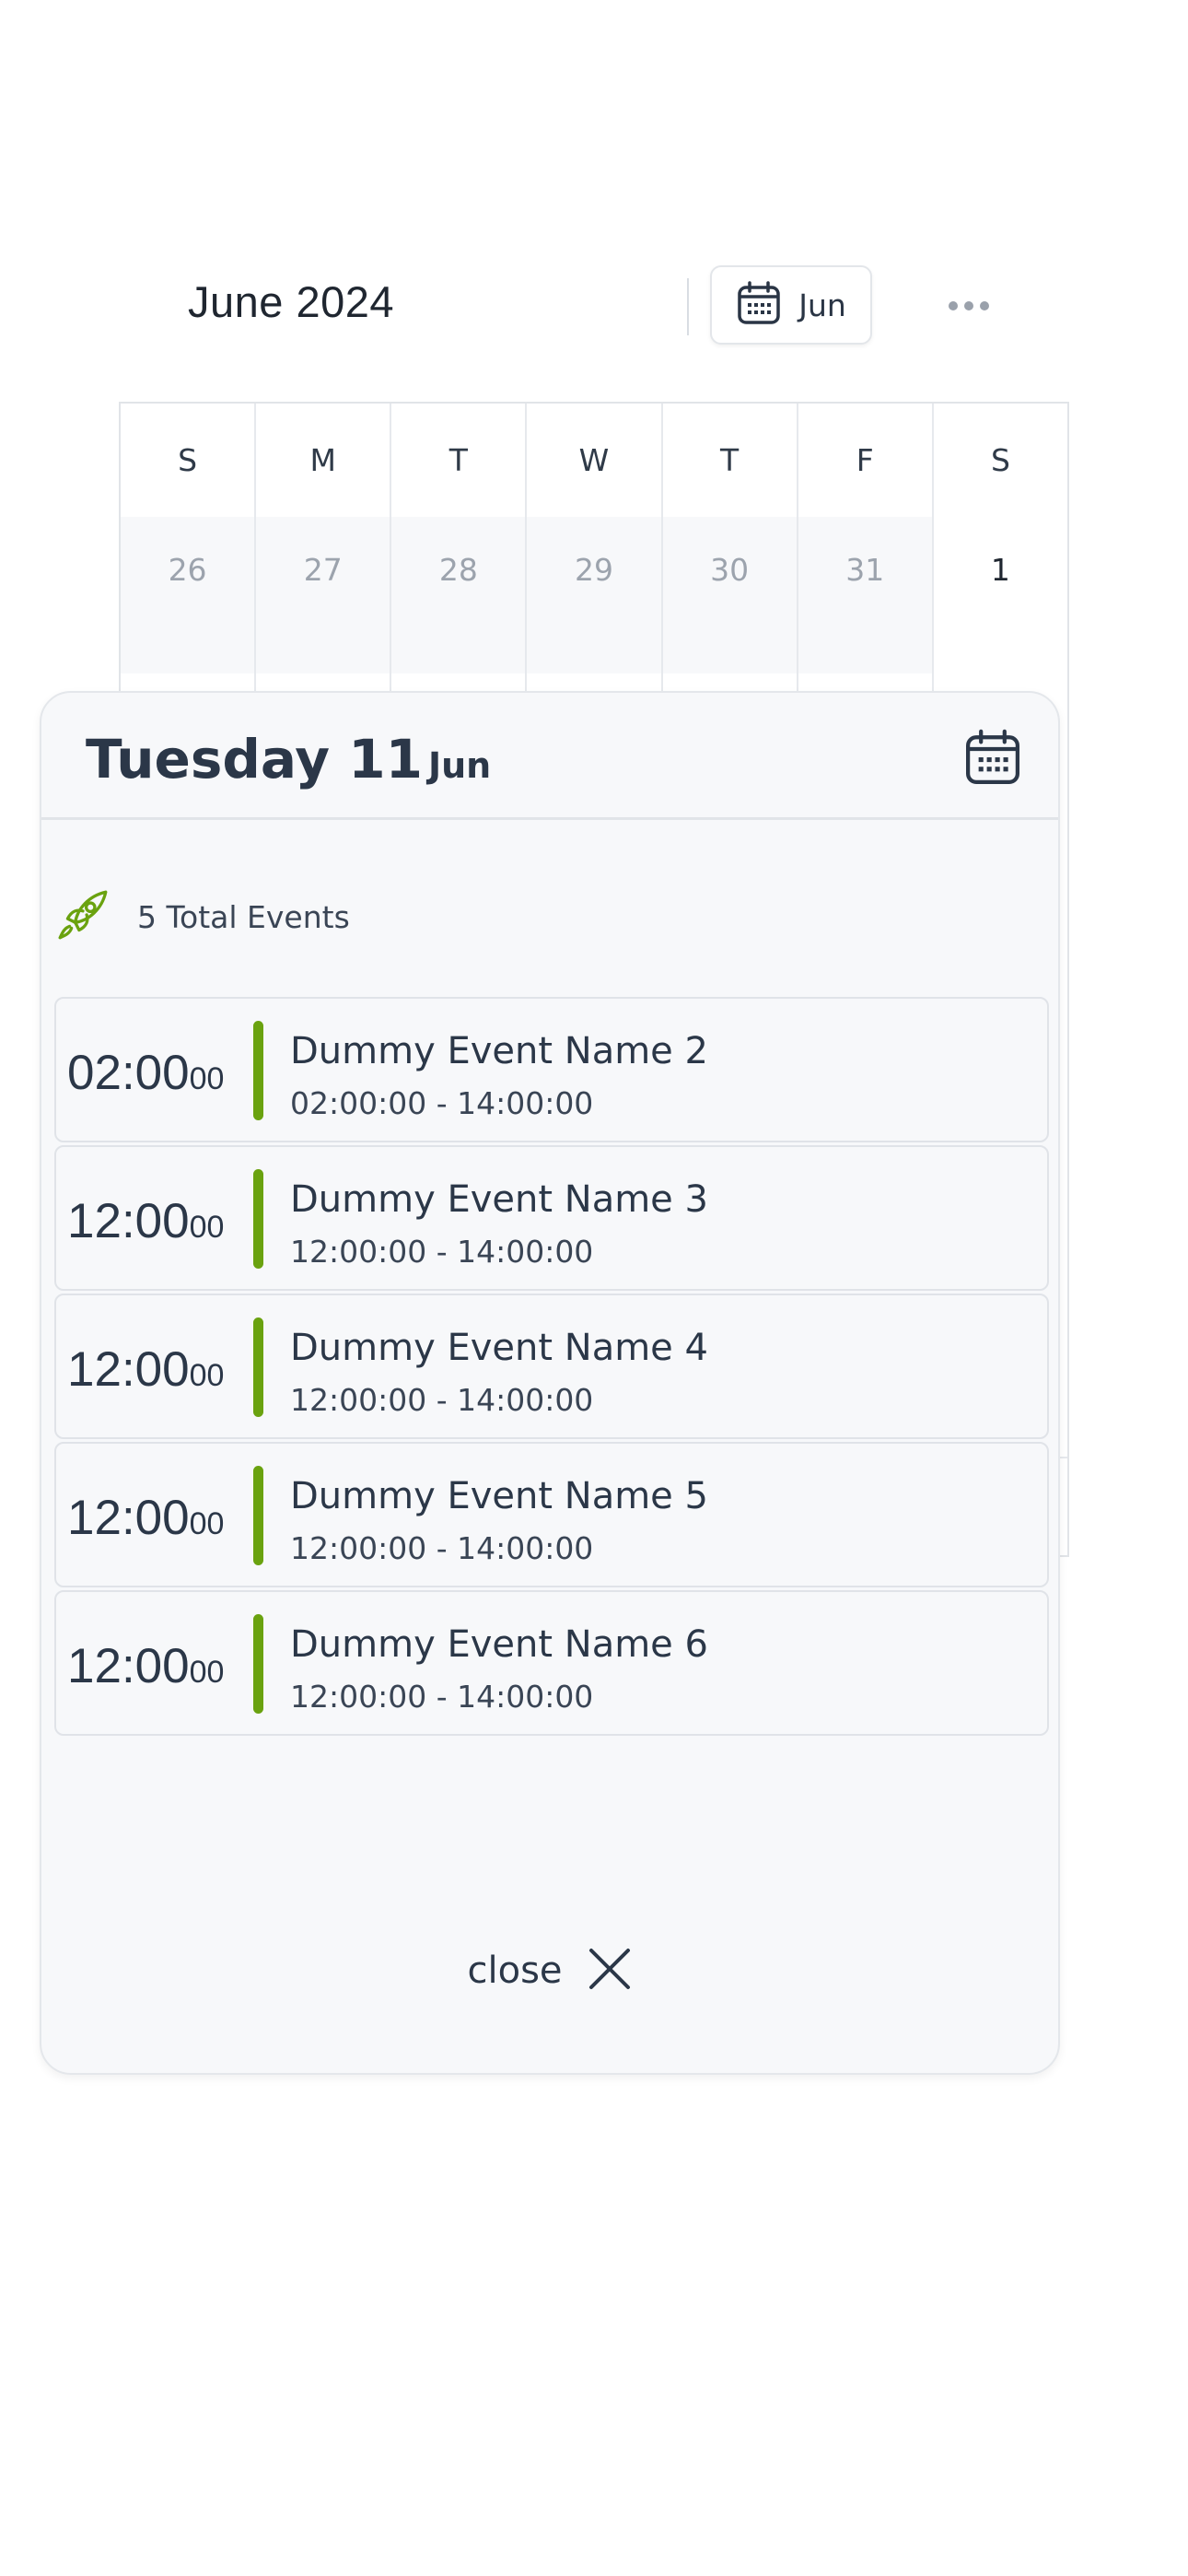 The image size is (1188, 2576). What do you see at coordinates (243, 916) in the screenshot?
I see `total-events-label: 5 Total Events` at bounding box center [243, 916].